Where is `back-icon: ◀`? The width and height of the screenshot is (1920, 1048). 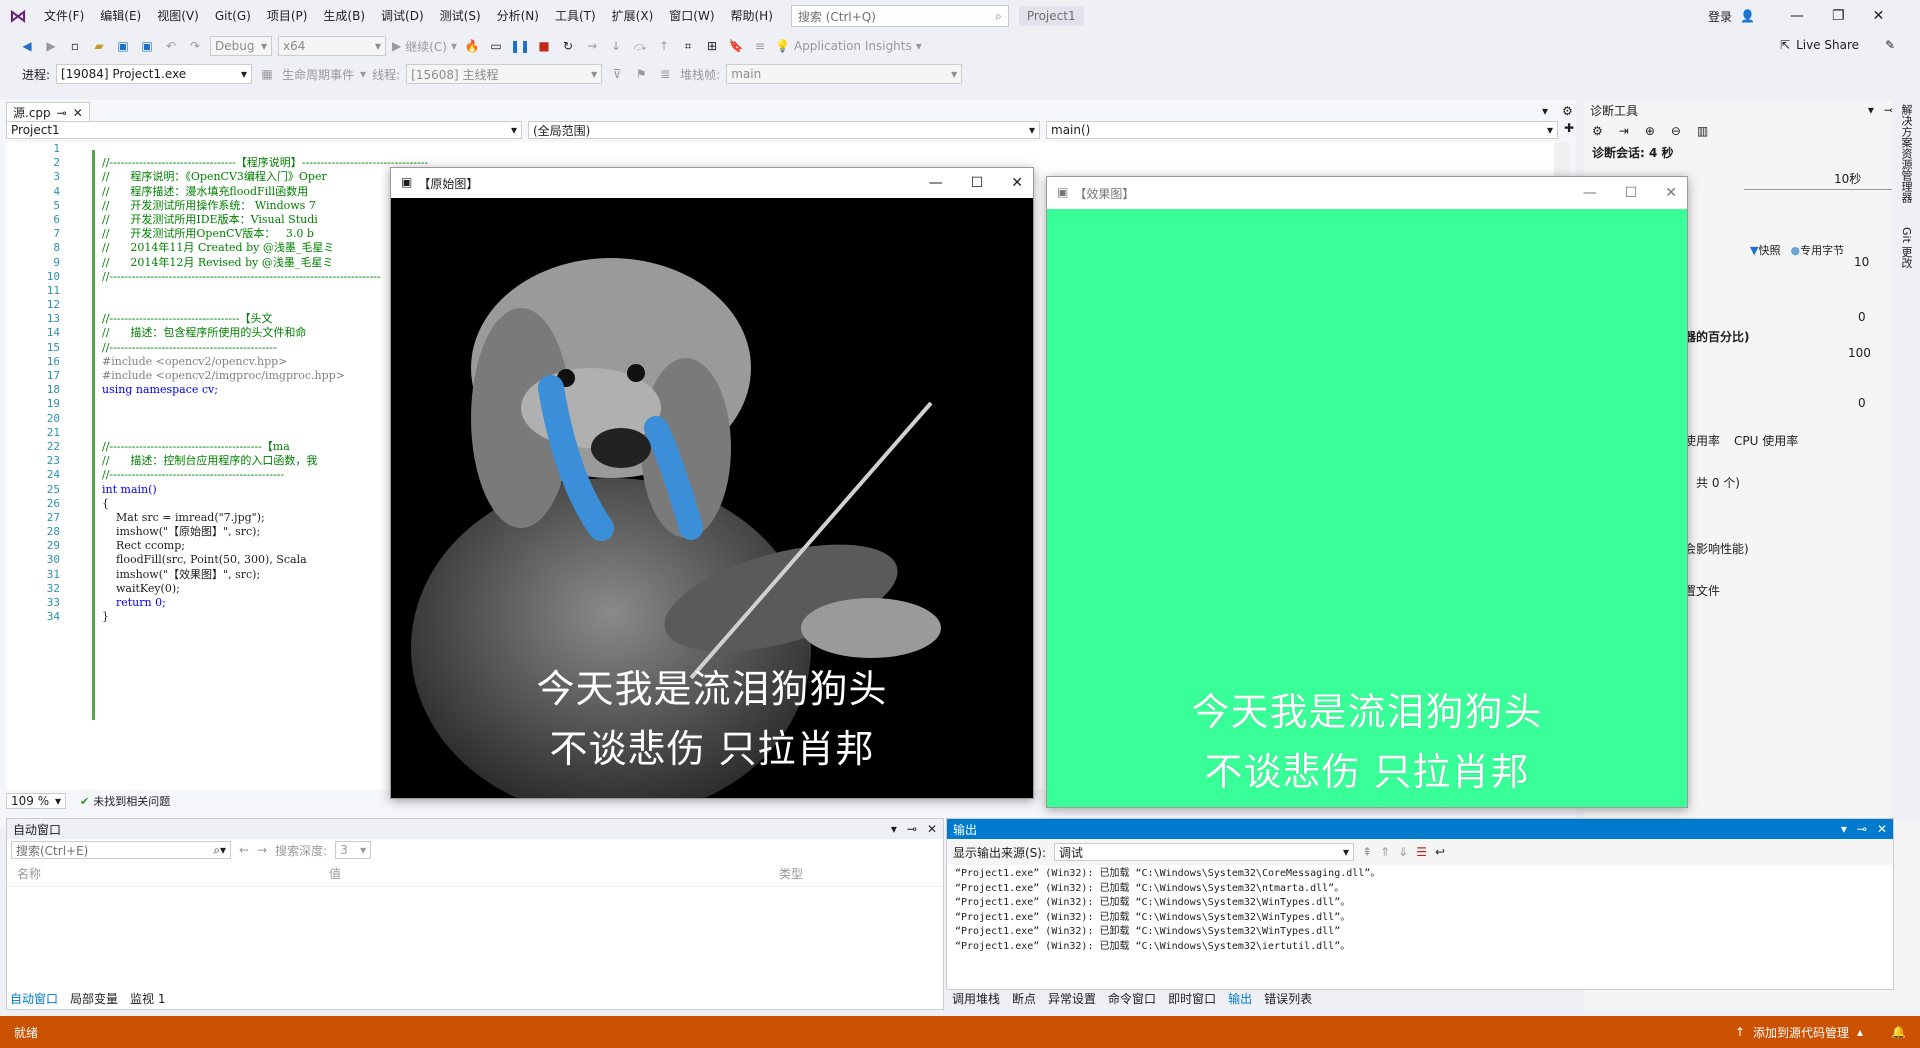 back-icon: ◀ is located at coordinates (27, 46).